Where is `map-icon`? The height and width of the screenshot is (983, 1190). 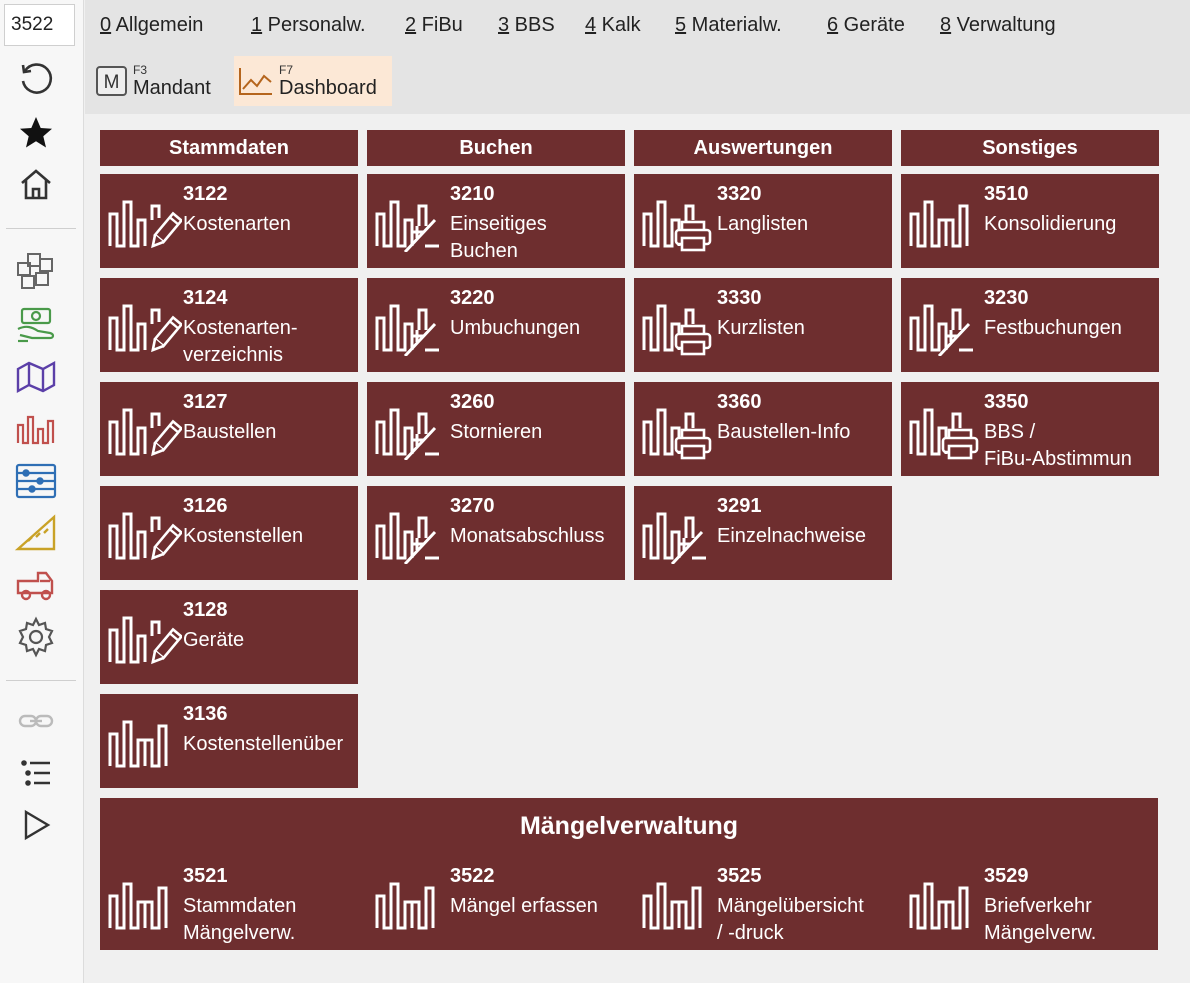 map-icon is located at coordinates (36, 377).